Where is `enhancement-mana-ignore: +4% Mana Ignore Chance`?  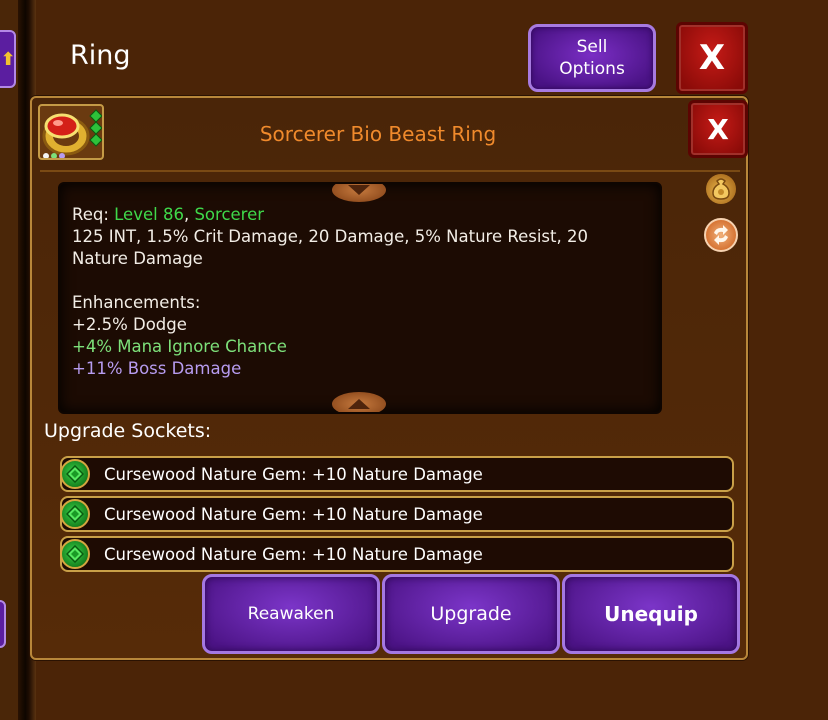 enhancement-mana-ignore: +4% Mana Ignore Chance is located at coordinates (179, 346).